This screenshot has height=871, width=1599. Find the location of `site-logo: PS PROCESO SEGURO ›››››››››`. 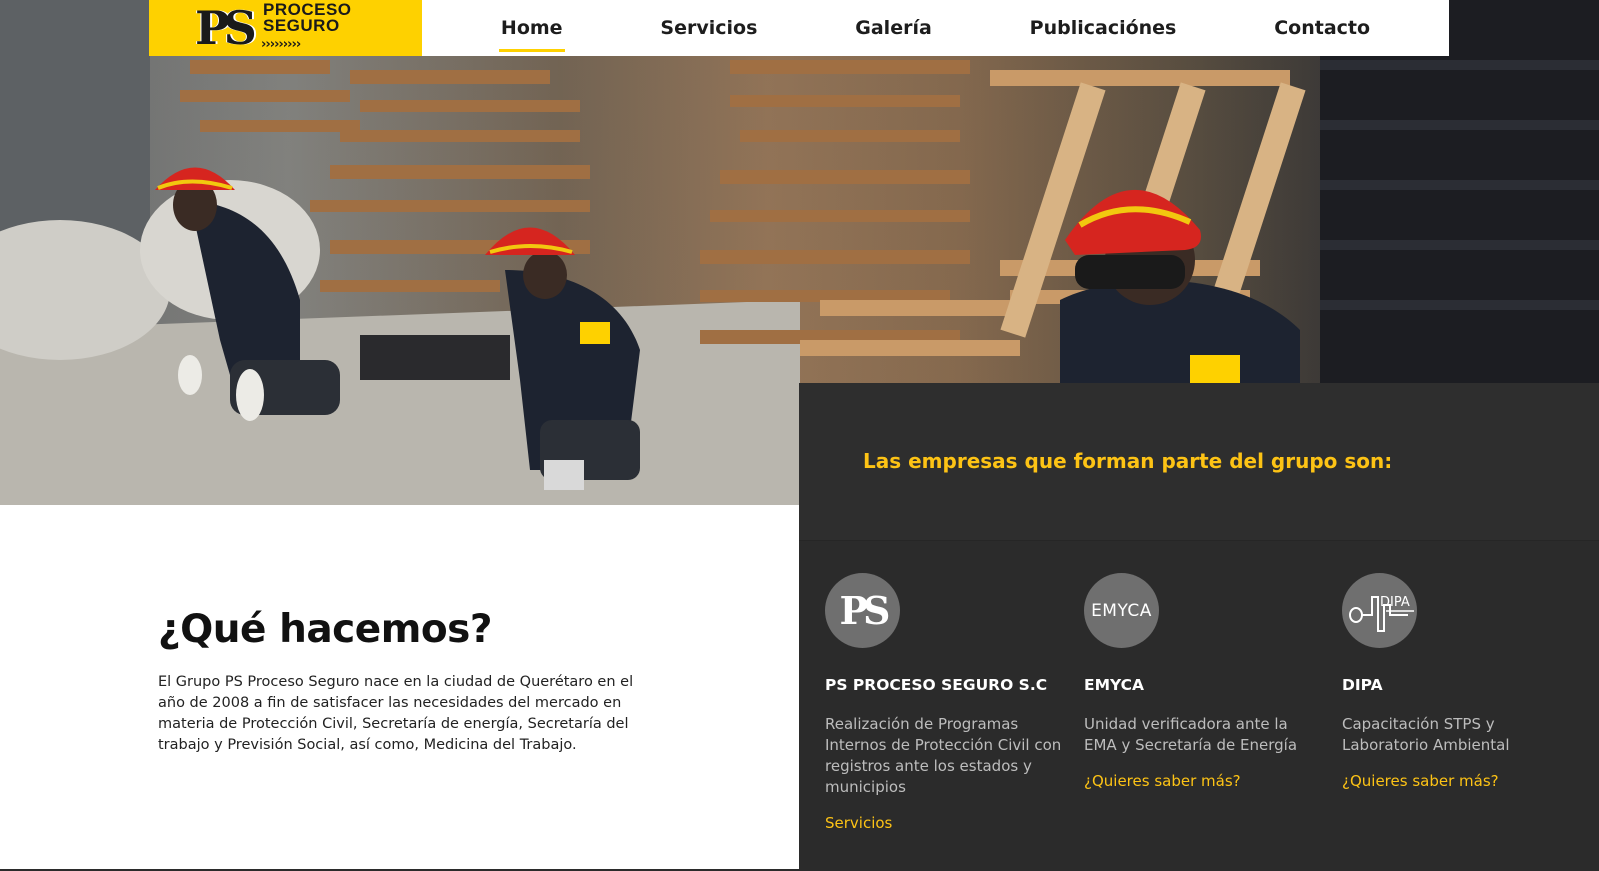

site-logo: PS PROCESO SEGURO ››››››››› is located at coordinates (285, 28).